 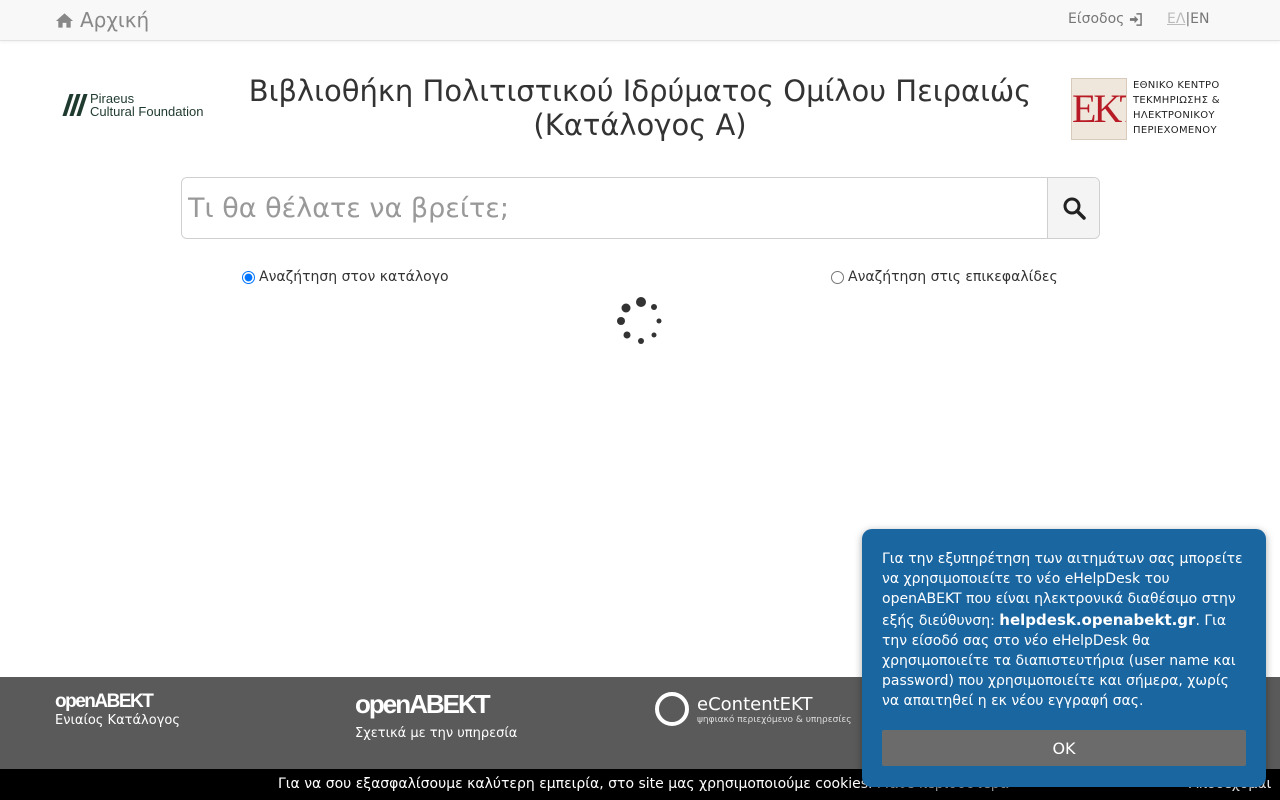 I want to click on radio-catalog-input, so click(x=248, y=277).